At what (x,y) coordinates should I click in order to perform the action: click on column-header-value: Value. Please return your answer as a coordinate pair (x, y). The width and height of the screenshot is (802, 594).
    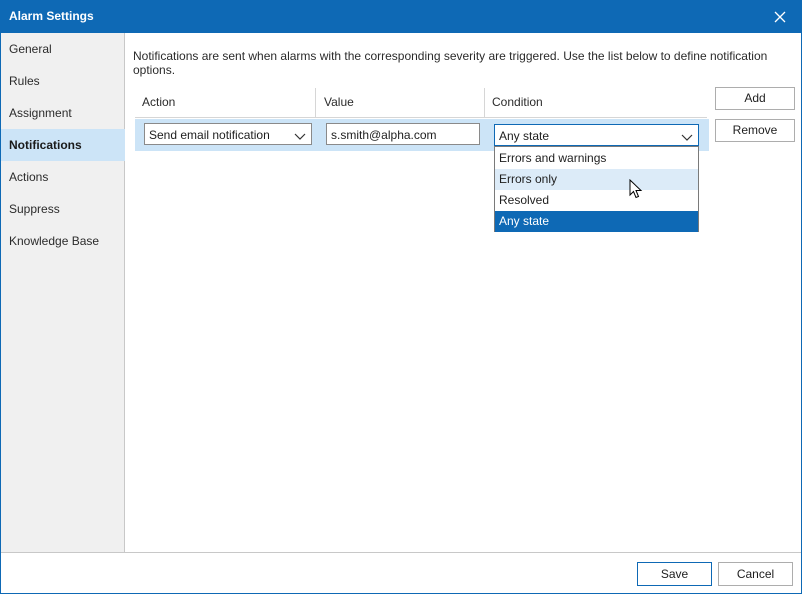
    Looking at the image, I should click on (335, 103).